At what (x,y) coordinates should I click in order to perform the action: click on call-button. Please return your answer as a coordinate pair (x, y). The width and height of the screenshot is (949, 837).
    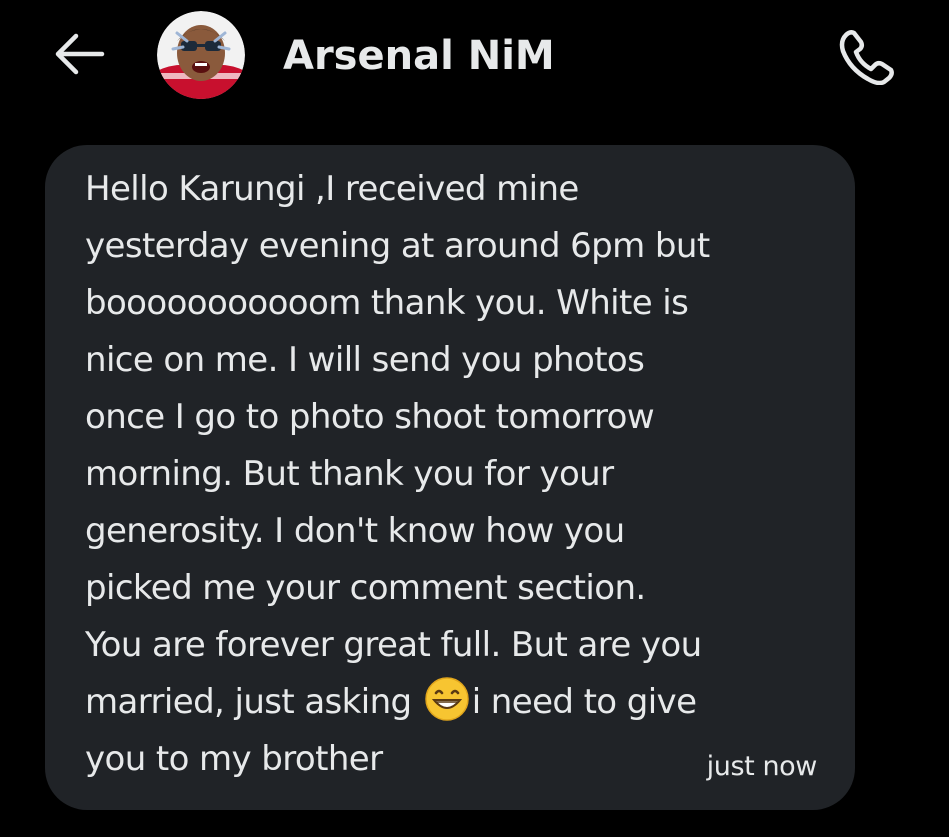
    Looking at the image, I should click on (866, 56).